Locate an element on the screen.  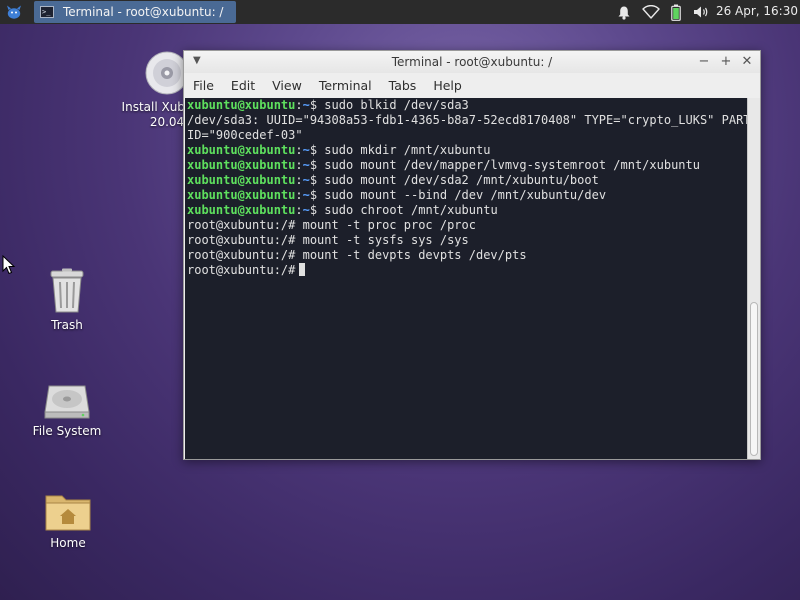
terminal-line: root@xubuntu:/# is located at coordinates (466, 270).